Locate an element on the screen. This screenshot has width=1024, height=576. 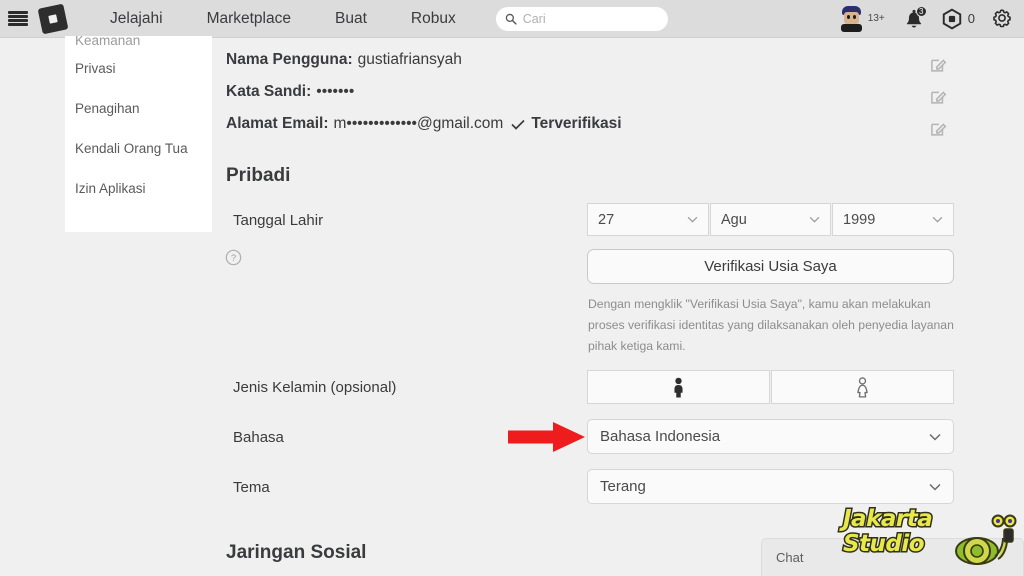
theme-value: Terang is located at coordinates (623, 486).